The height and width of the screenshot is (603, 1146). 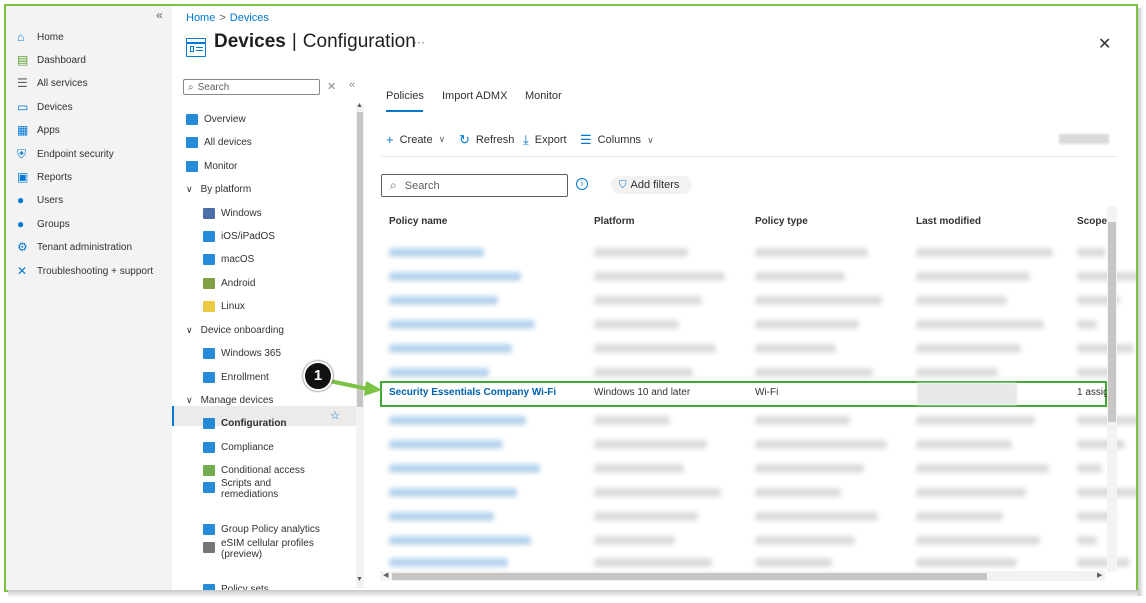 I want to click on menu-item-label: Android, so click(x=238, y=283).